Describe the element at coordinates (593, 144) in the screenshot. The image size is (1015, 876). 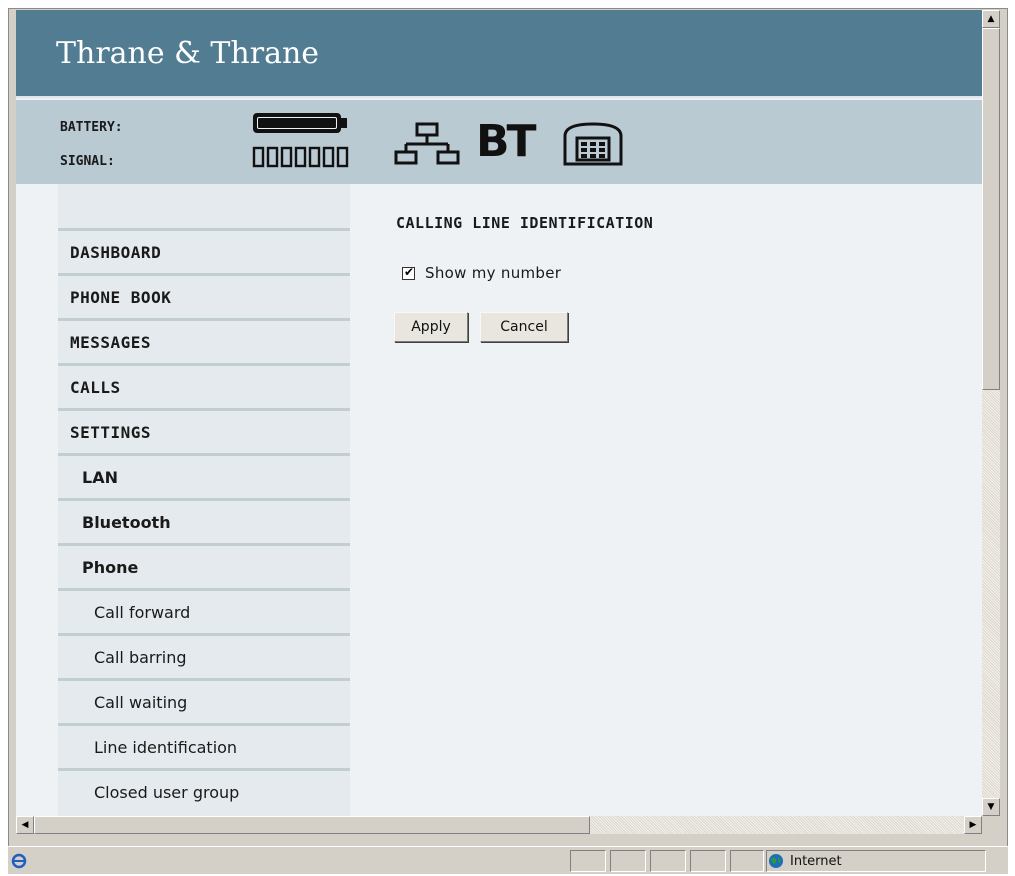
I see `phone-icon` at that location.